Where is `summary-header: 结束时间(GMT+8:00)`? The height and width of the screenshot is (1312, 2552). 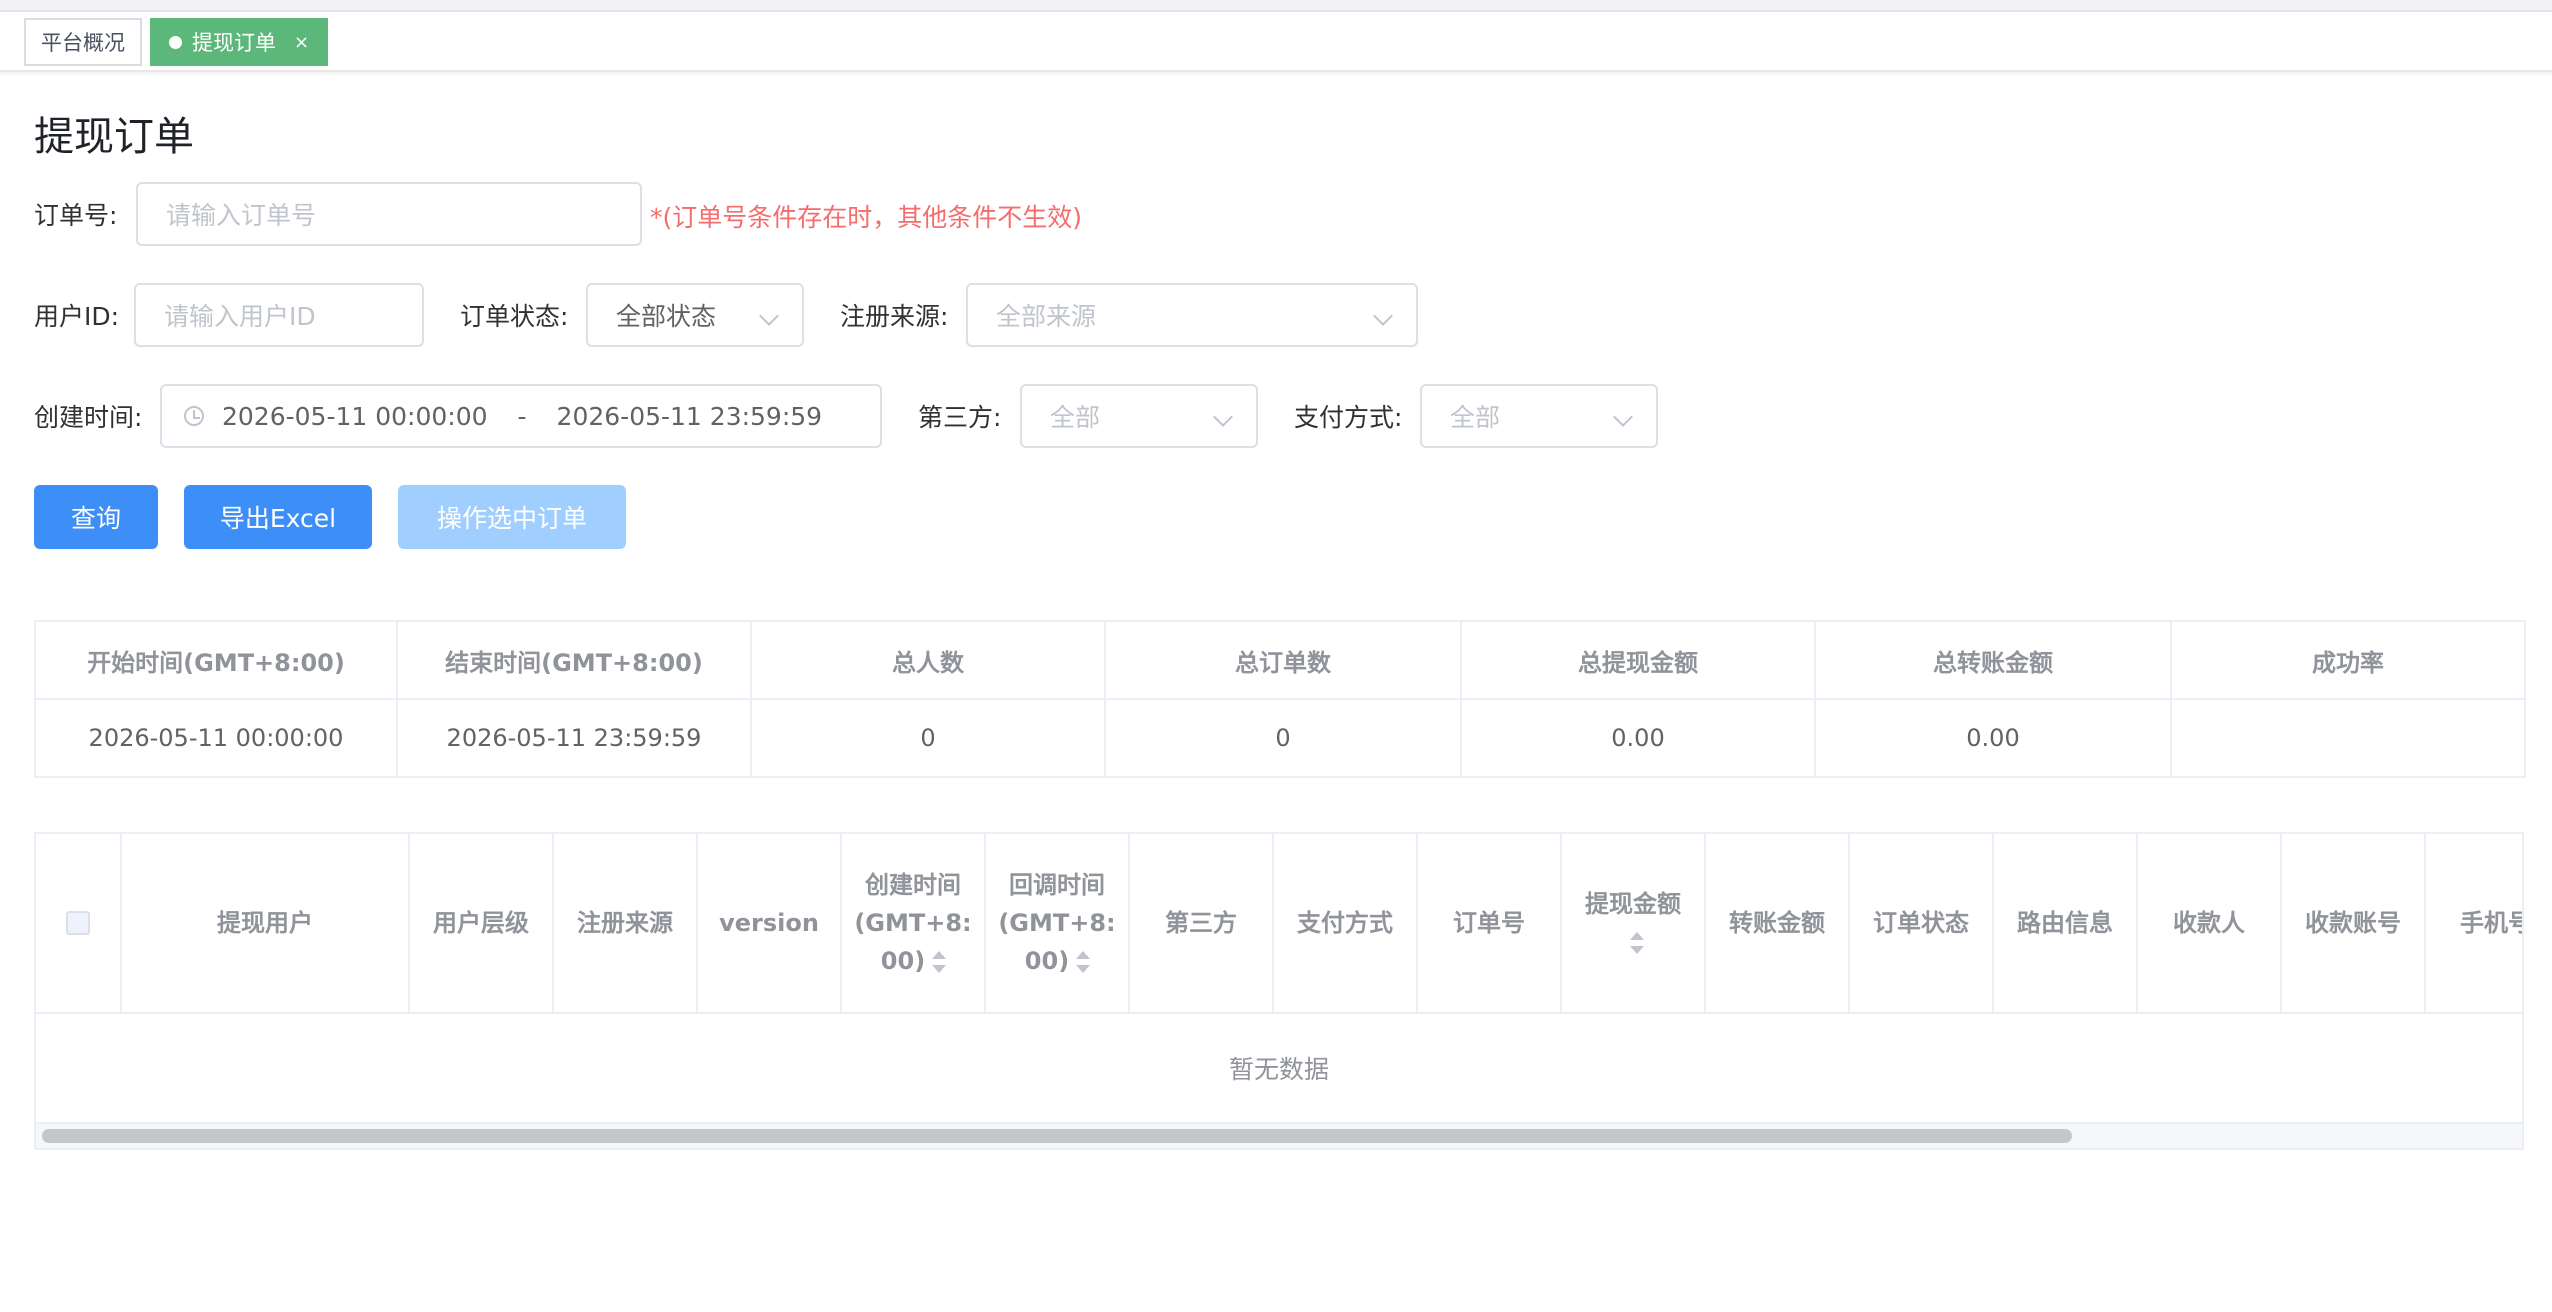
summary-header: 结束时间(GMT+8:00) is located at coordinates (574, 660).